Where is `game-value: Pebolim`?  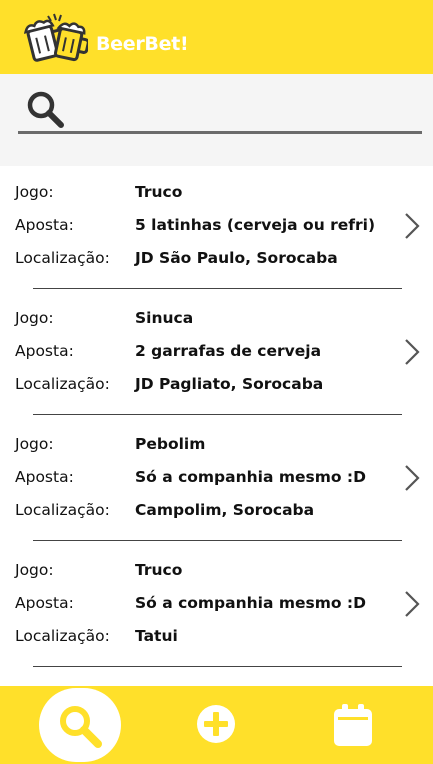
game-value: Pebolim is located at coordinates (170, 444).